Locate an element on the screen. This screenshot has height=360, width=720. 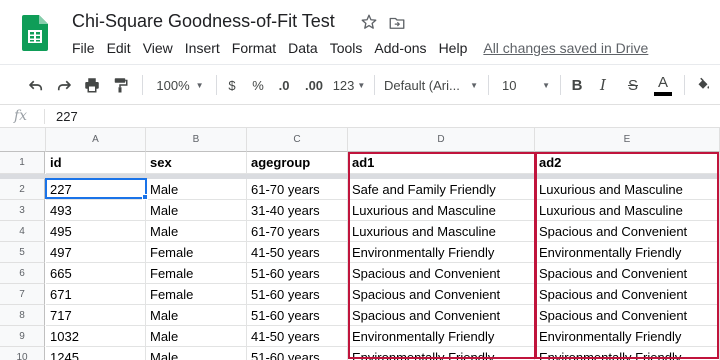
redo-button is located at coordinates (64, 85).